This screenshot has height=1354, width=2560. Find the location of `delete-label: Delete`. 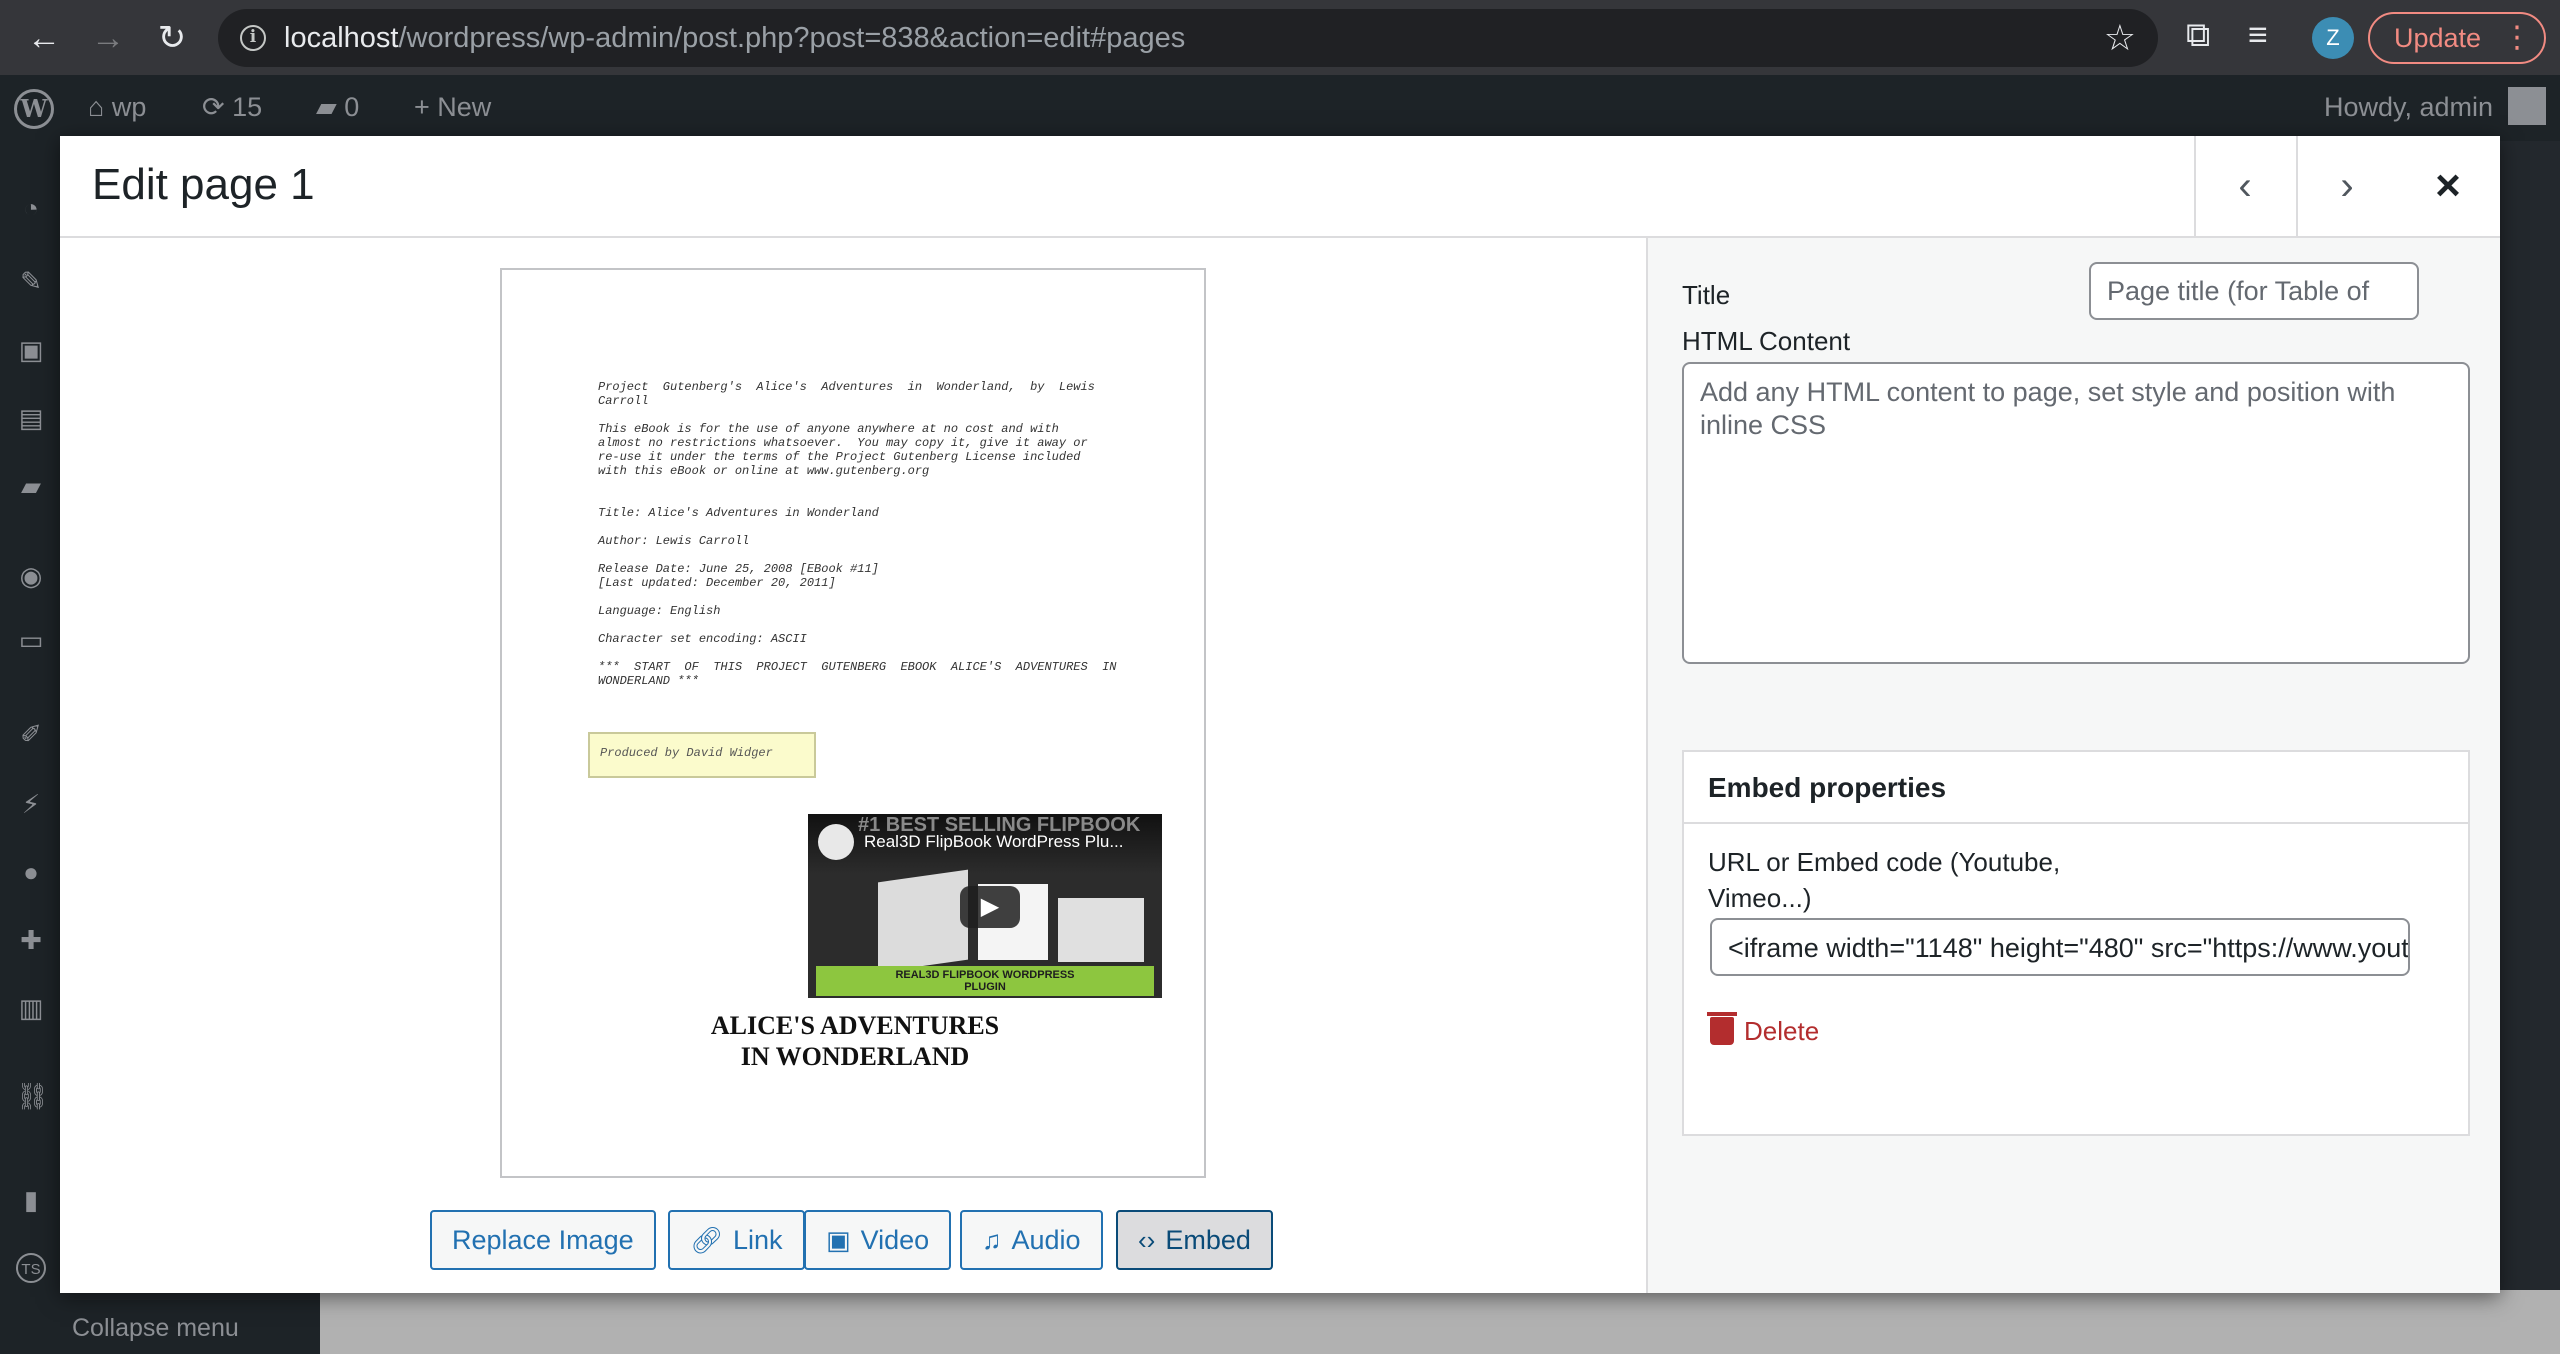

delete-label: Delete is located at coordinates (1782, 1031).